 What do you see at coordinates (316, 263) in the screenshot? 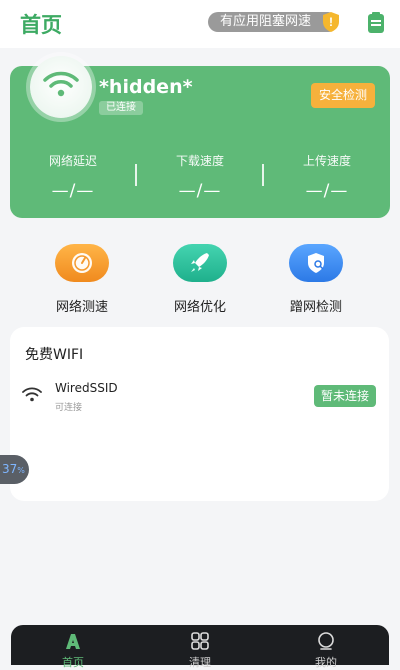
I see `shield-search-icon` at bounding box center [316, 263].